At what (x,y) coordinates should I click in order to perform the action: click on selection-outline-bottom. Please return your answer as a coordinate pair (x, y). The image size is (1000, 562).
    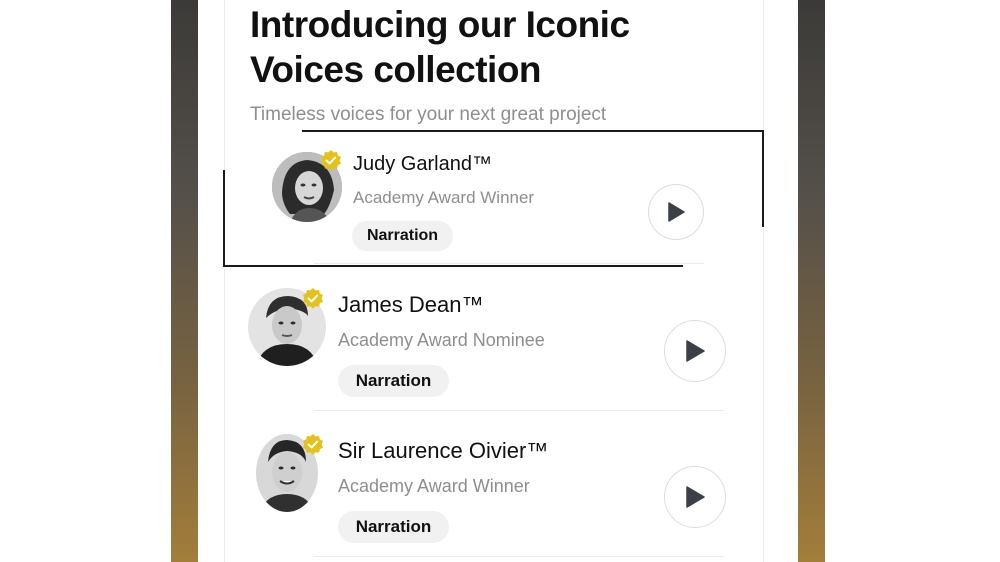
    Looking at the image, I should click on (453, 266).